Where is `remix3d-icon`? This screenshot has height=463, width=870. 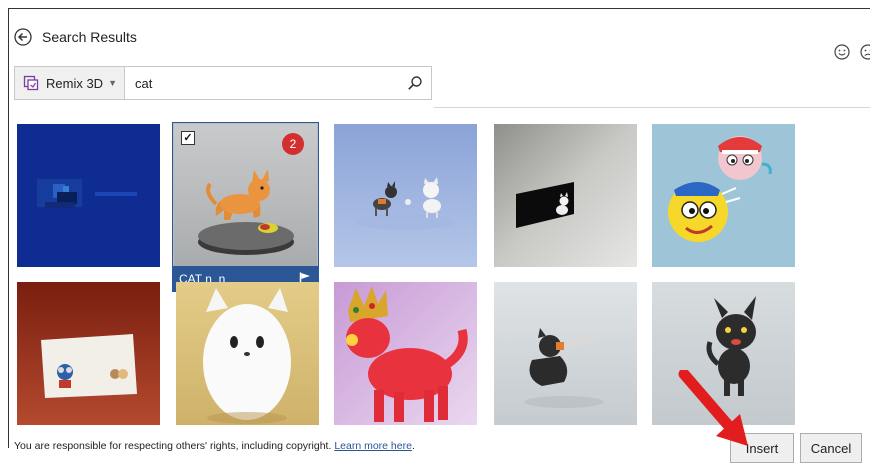
remix3d-icon is located at coordinates (31, 83).